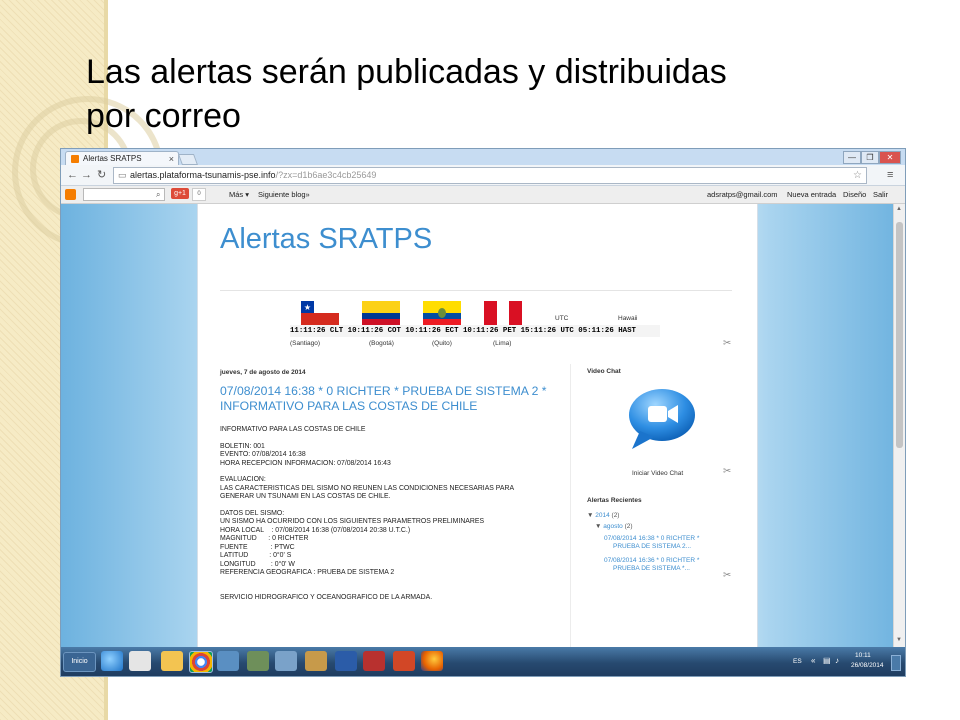 The image size is (960, 720). I want to click on blog-search-input, so click(124, 194).